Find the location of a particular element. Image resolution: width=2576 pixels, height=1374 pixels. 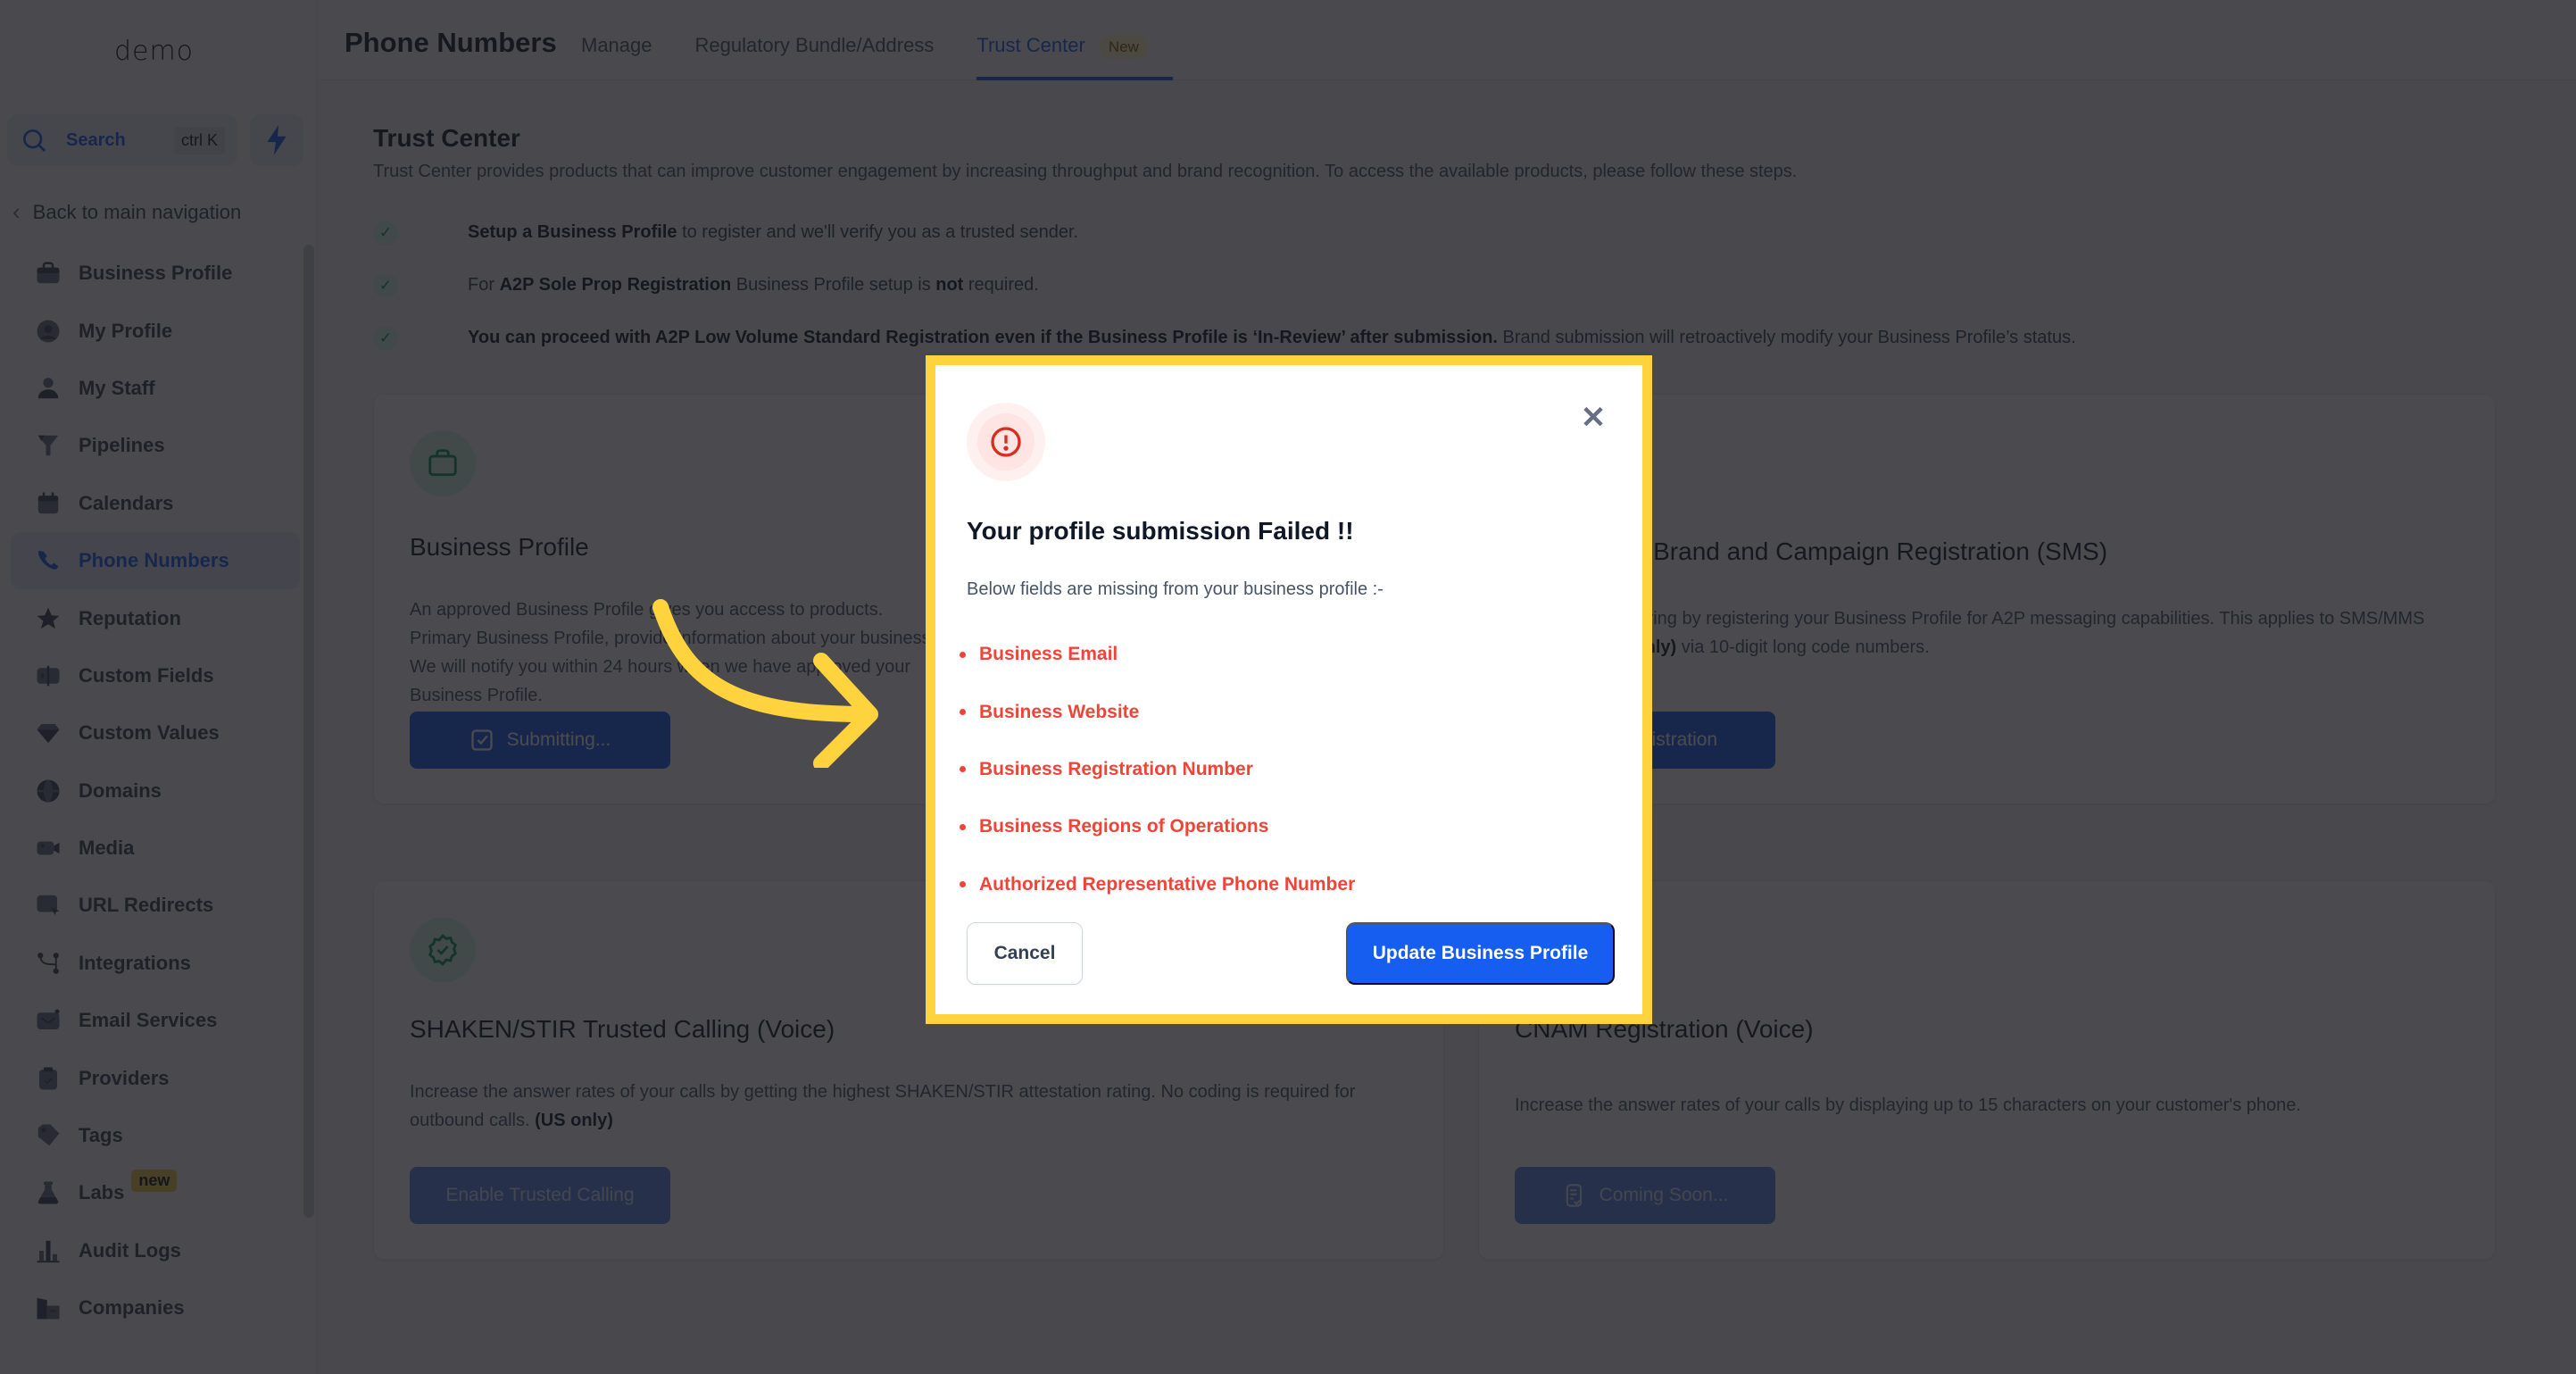

missing-field-label: Business Email is located at coordinates (1049, 654).